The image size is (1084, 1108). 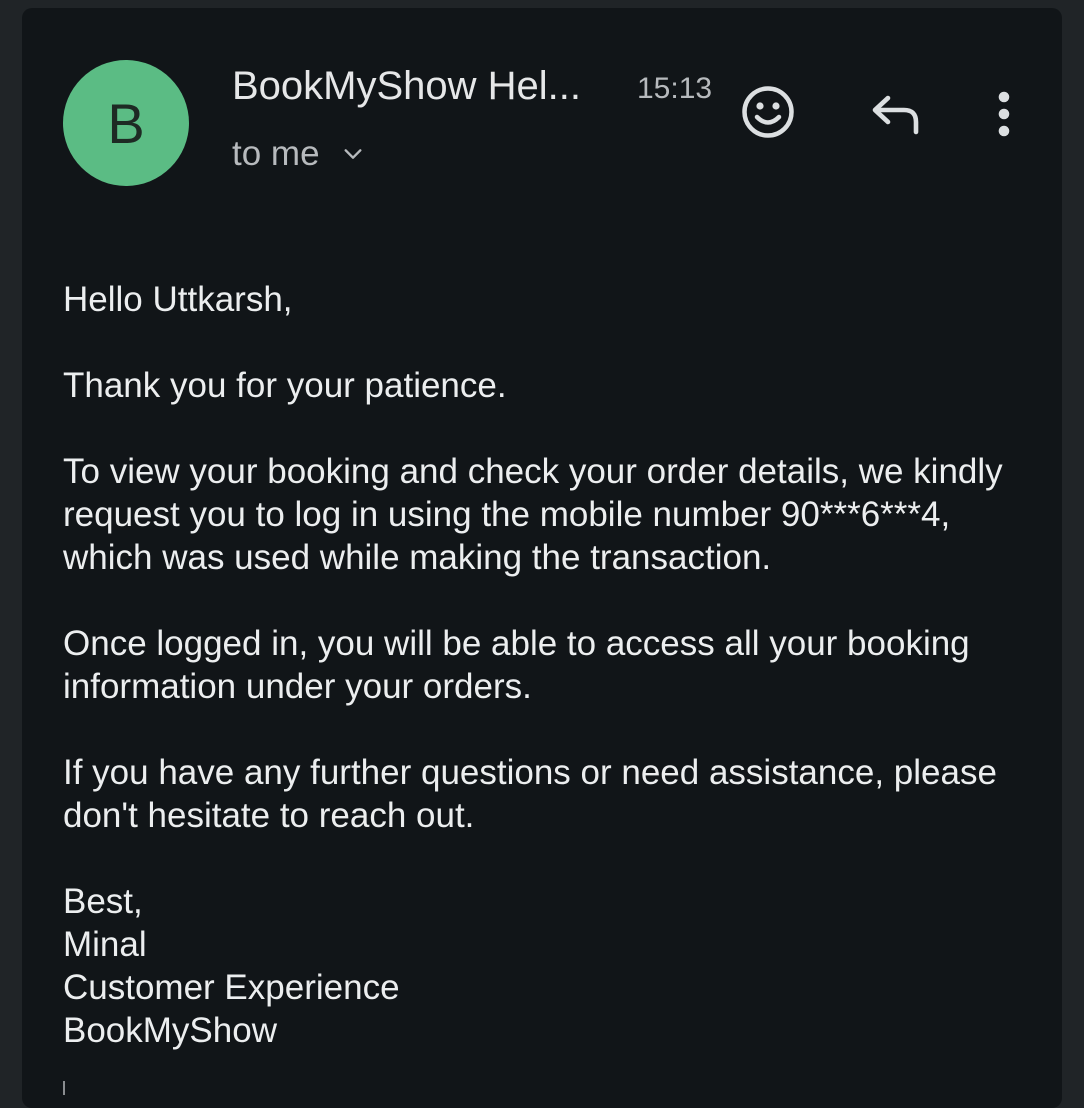 I want to click on signature-line: Best,, so click(x=103, y=901).